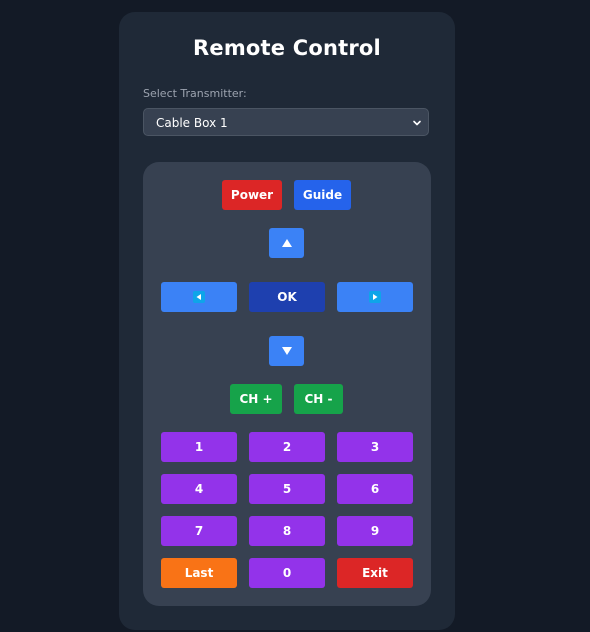 This screenshot has height=632, width=590. Describe the element at coordinates (287, 48) in the screenshot. I see `page-title: Remote Control` at that location.